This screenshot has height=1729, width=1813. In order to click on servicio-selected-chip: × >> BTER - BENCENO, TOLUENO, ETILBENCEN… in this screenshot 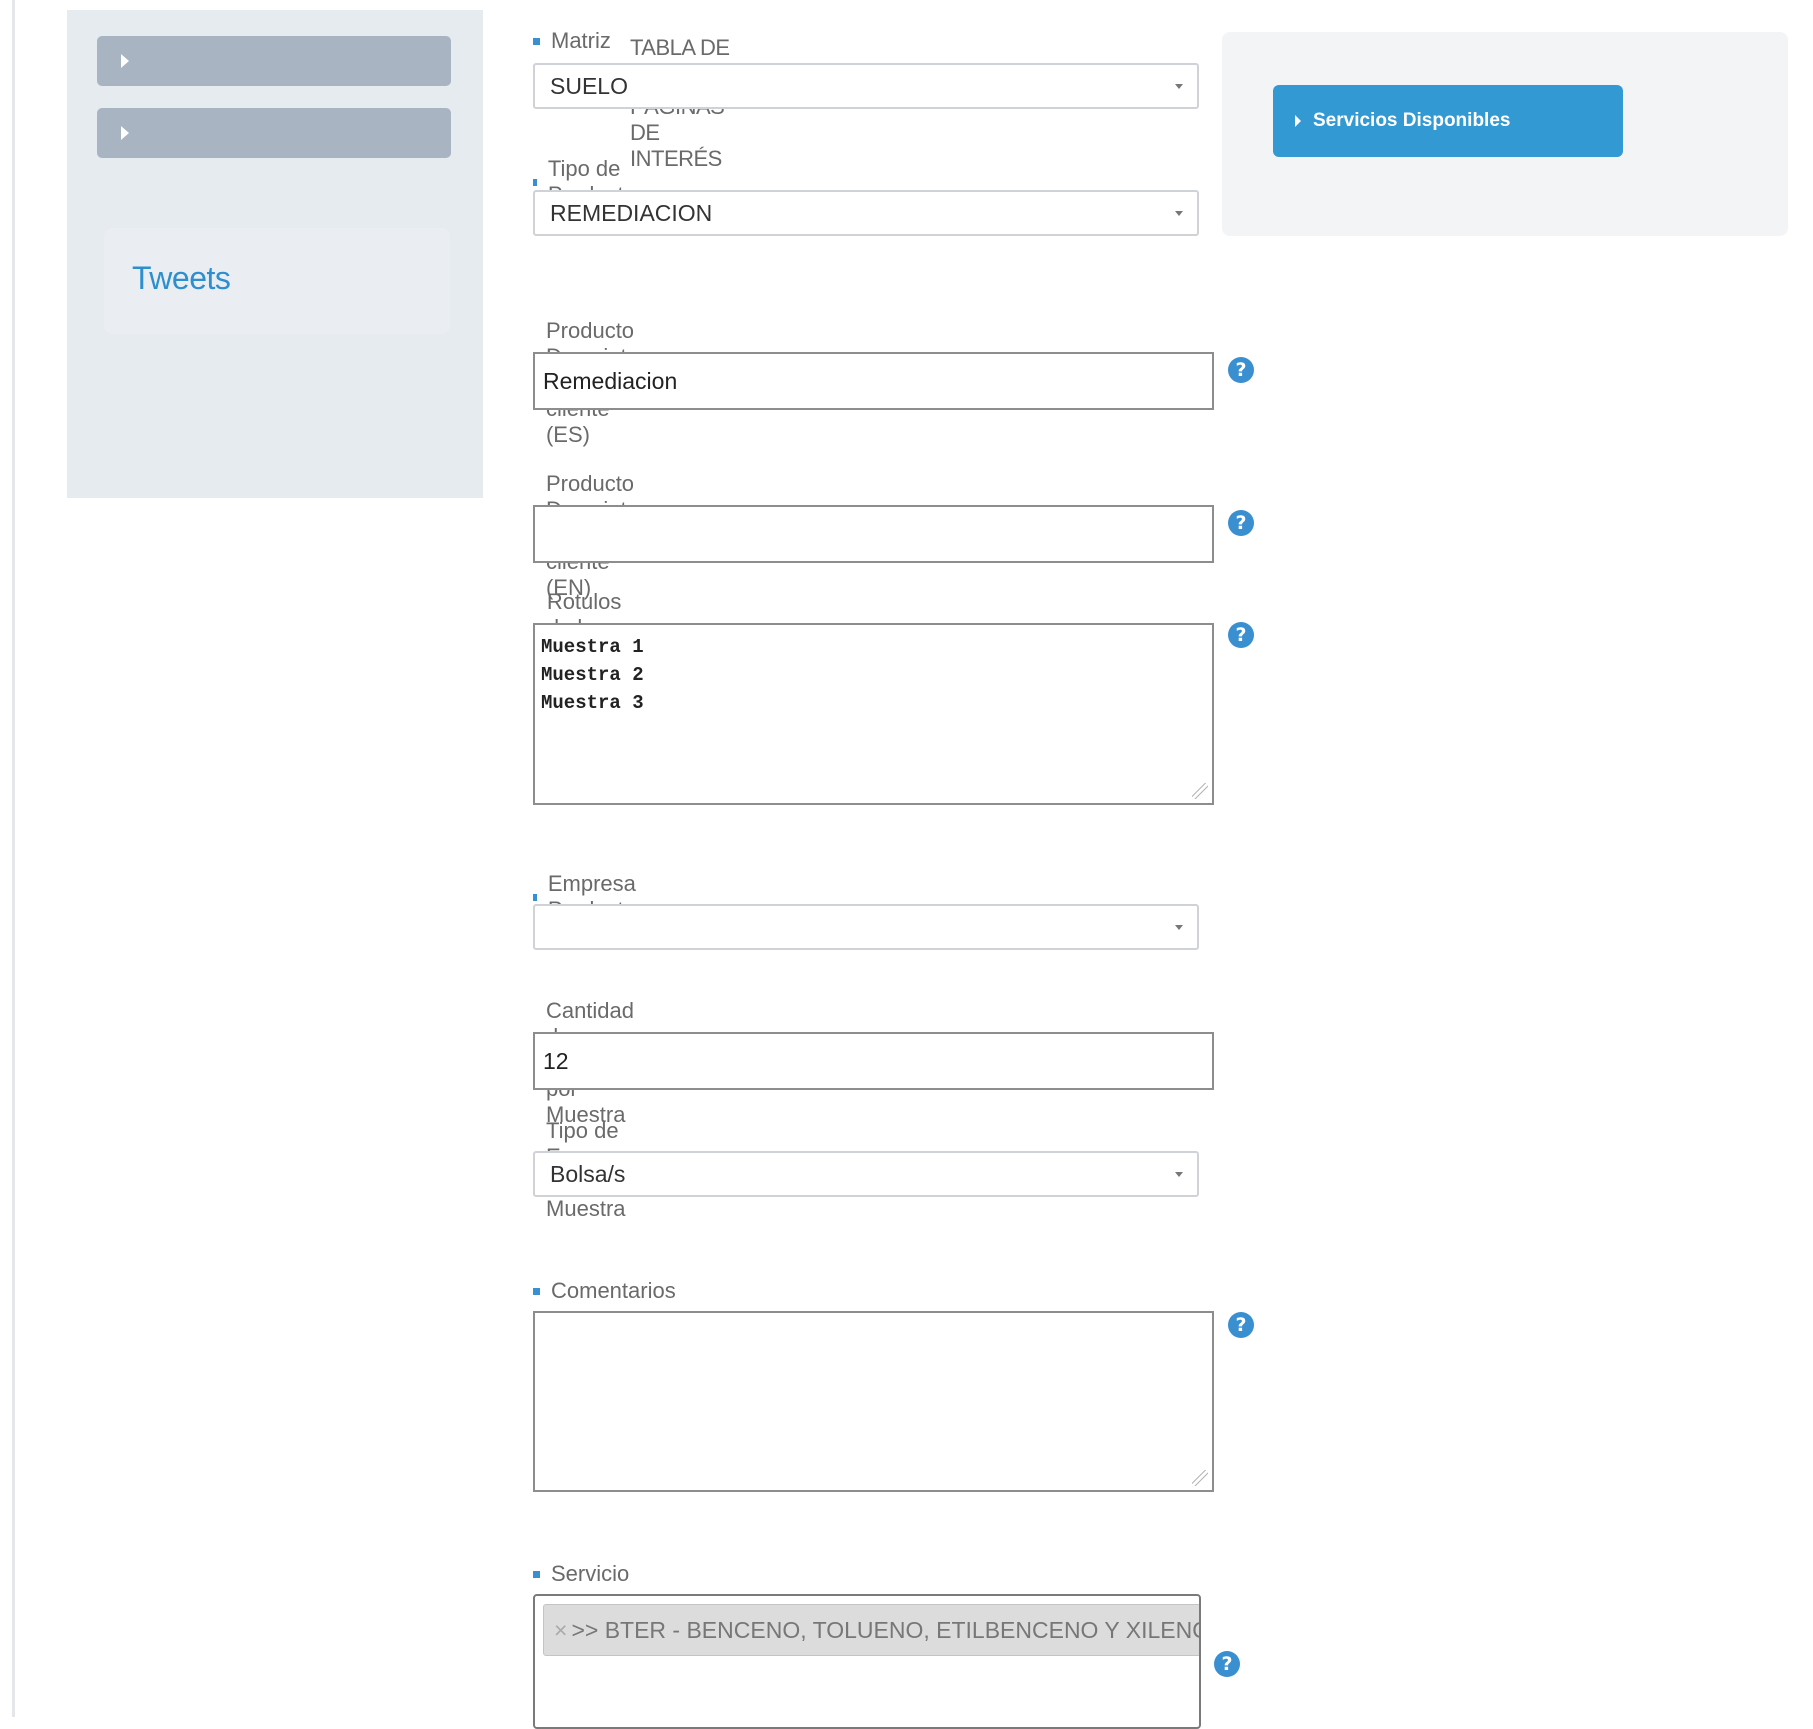, I will do `click(872, 1630)`.